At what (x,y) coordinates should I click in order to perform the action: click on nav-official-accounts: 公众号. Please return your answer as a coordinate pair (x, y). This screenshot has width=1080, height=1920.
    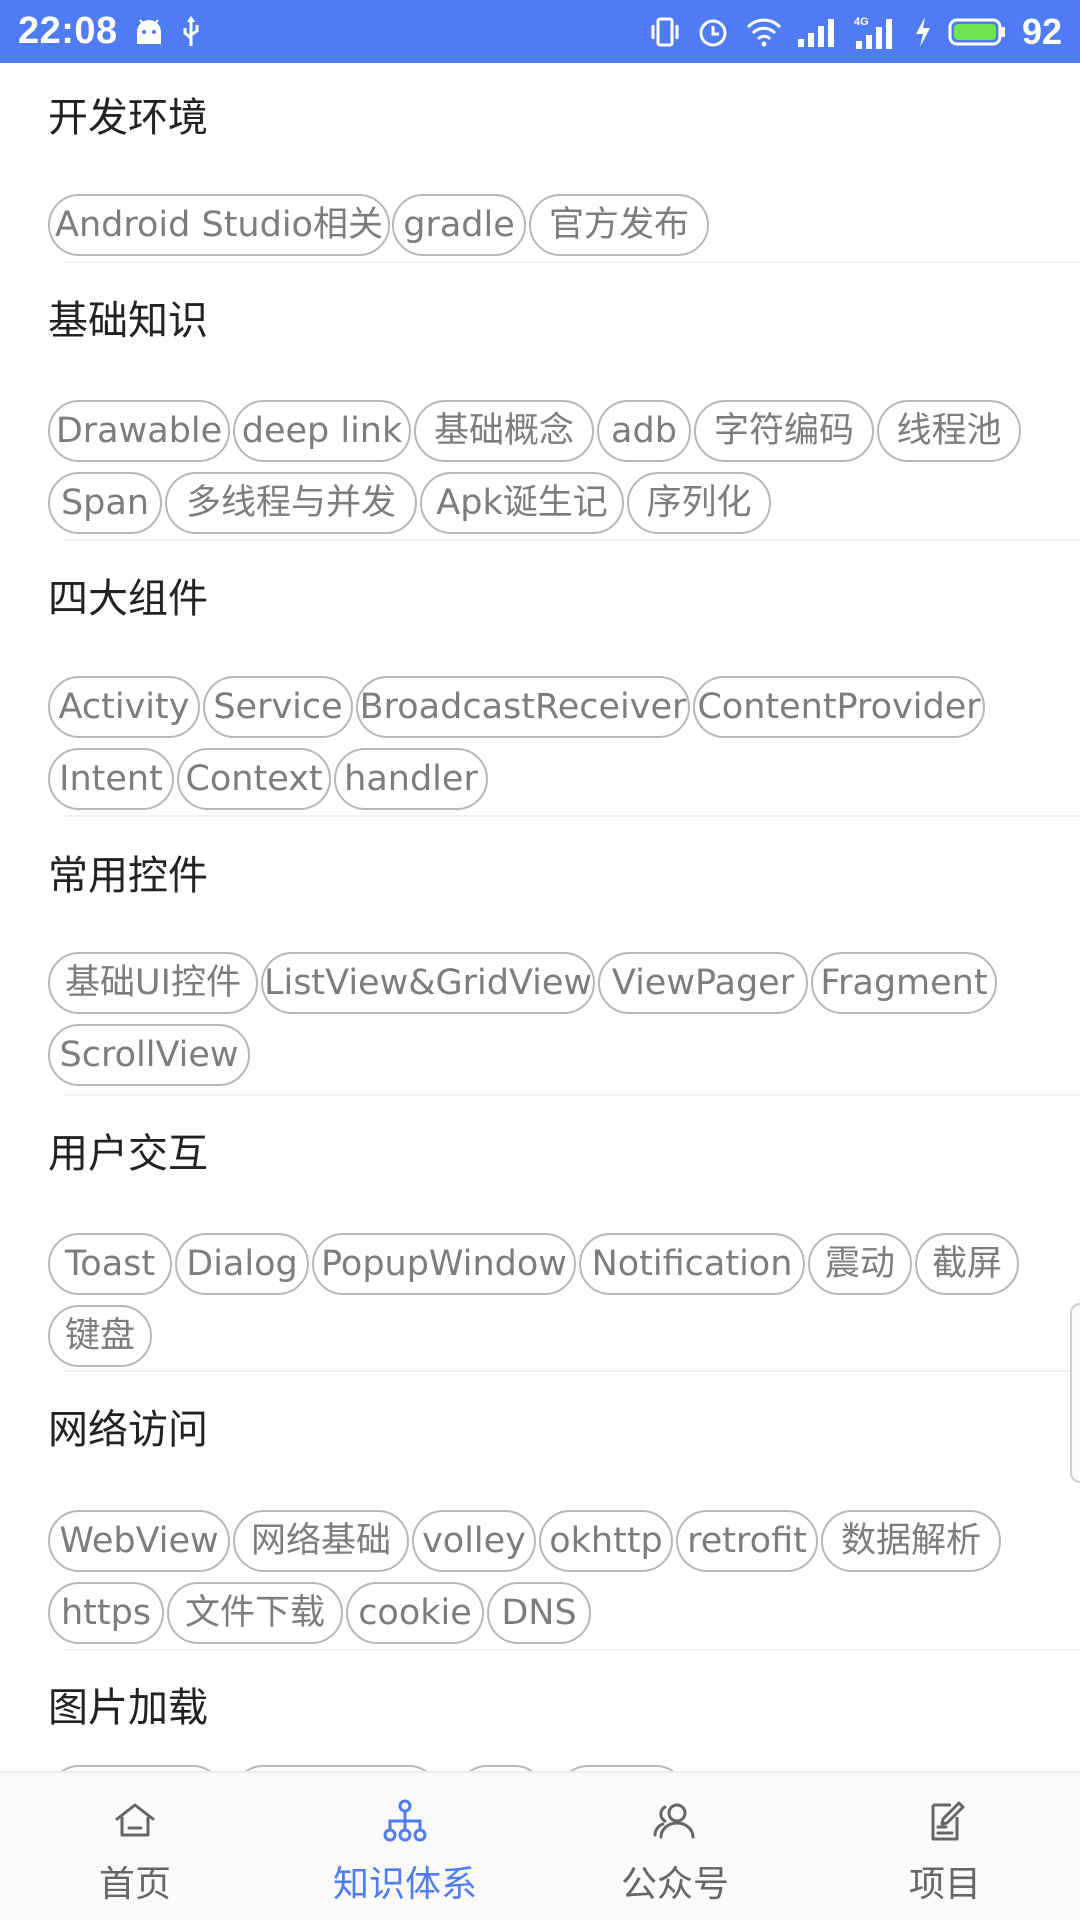
    Looking at the image, I should click on (675, 1846).